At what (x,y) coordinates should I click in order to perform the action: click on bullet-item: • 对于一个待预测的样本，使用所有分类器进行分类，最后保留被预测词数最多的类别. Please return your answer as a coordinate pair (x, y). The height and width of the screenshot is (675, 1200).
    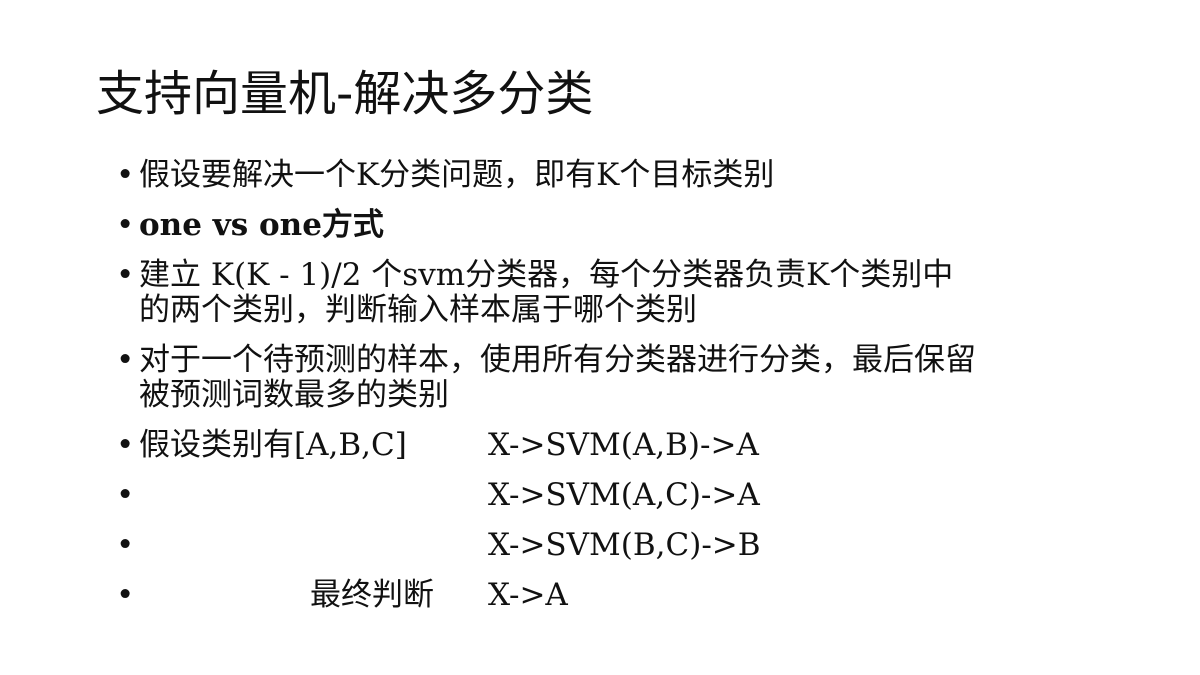
    Looking at the image, I should click on (545, 378).